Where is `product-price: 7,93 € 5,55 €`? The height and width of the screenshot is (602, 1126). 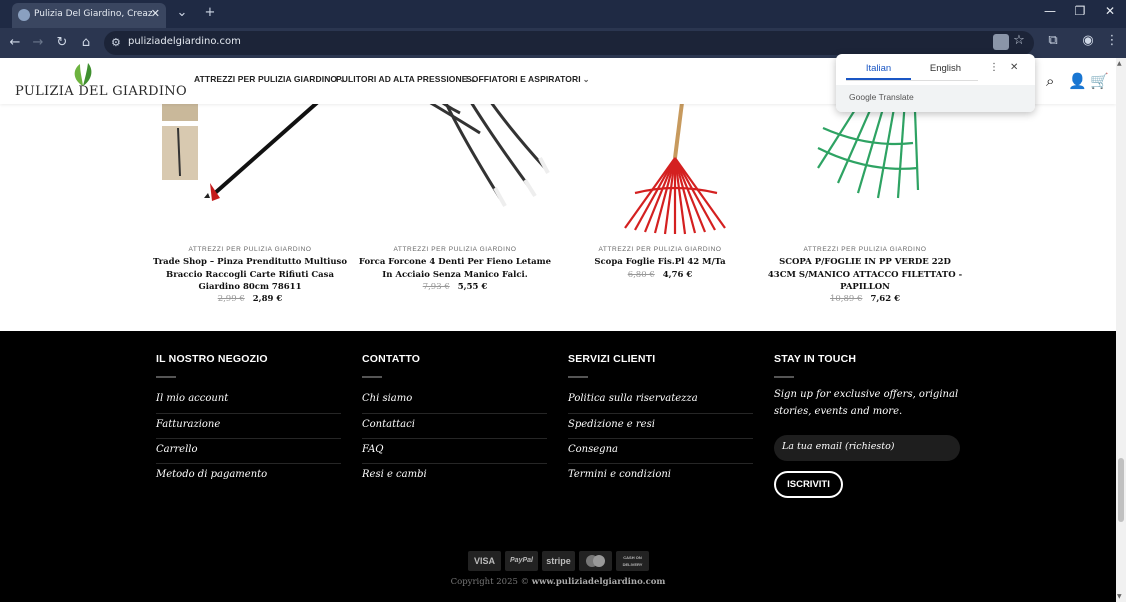
product-price: 7,93 € 5,55 € is located at coordinates (455, 287).